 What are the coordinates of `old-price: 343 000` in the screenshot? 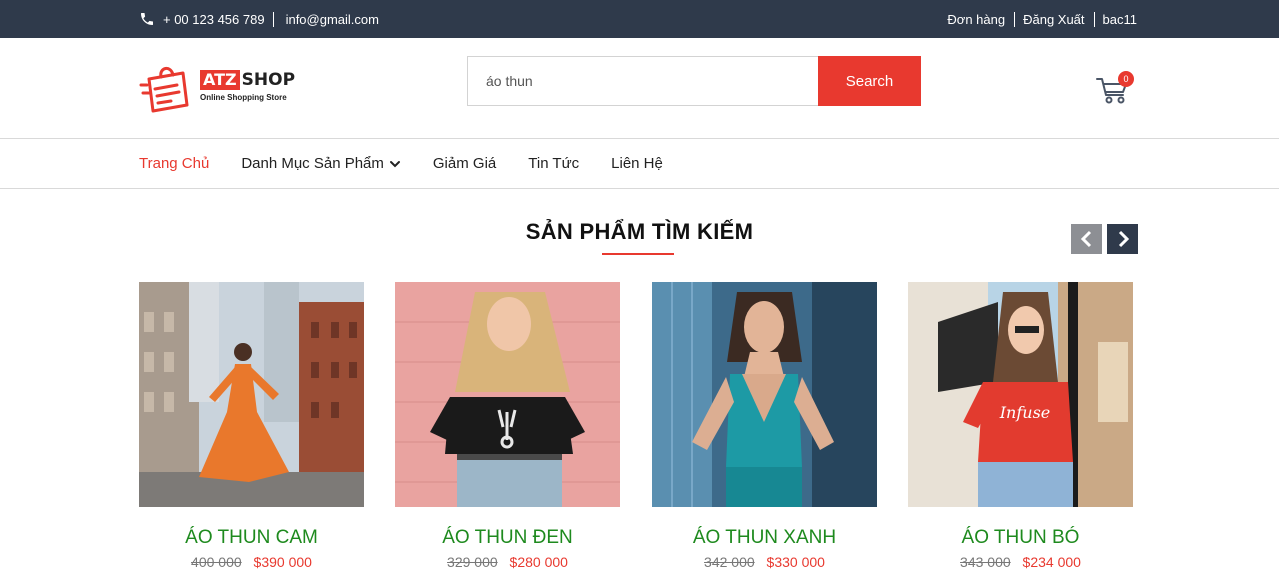 It's located at (985, 562).